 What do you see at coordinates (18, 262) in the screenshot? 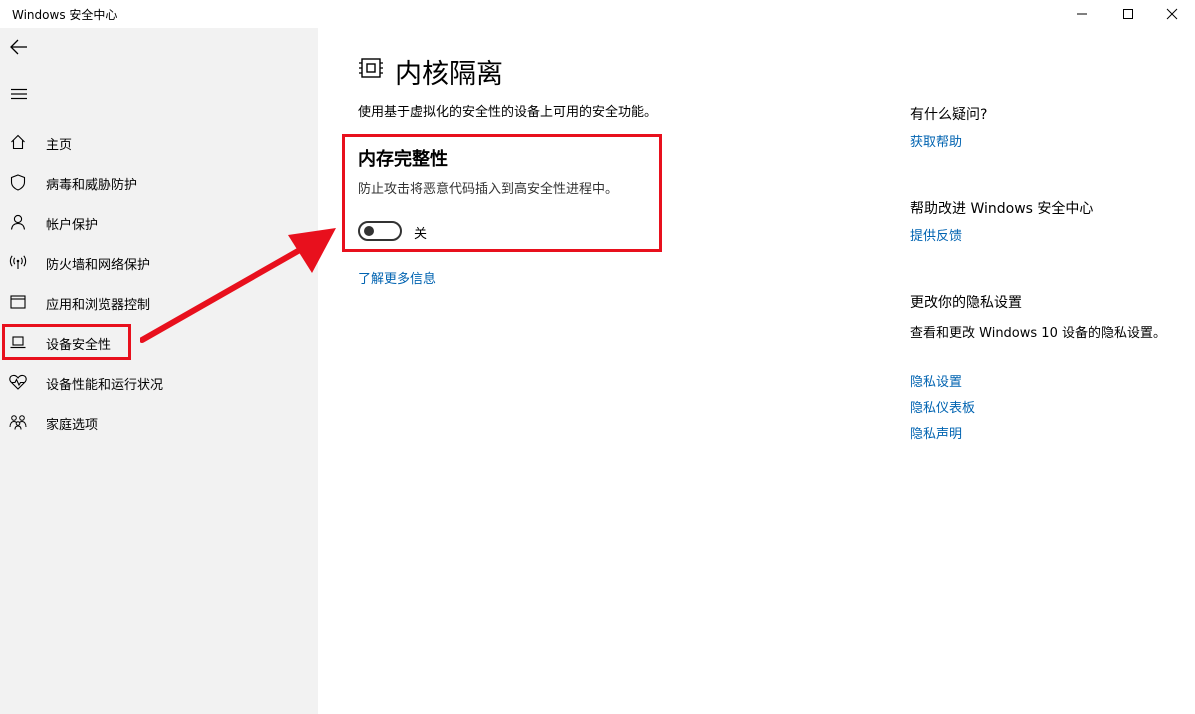
I see `wifi-signal-icon` at bounding box center [18, 262].